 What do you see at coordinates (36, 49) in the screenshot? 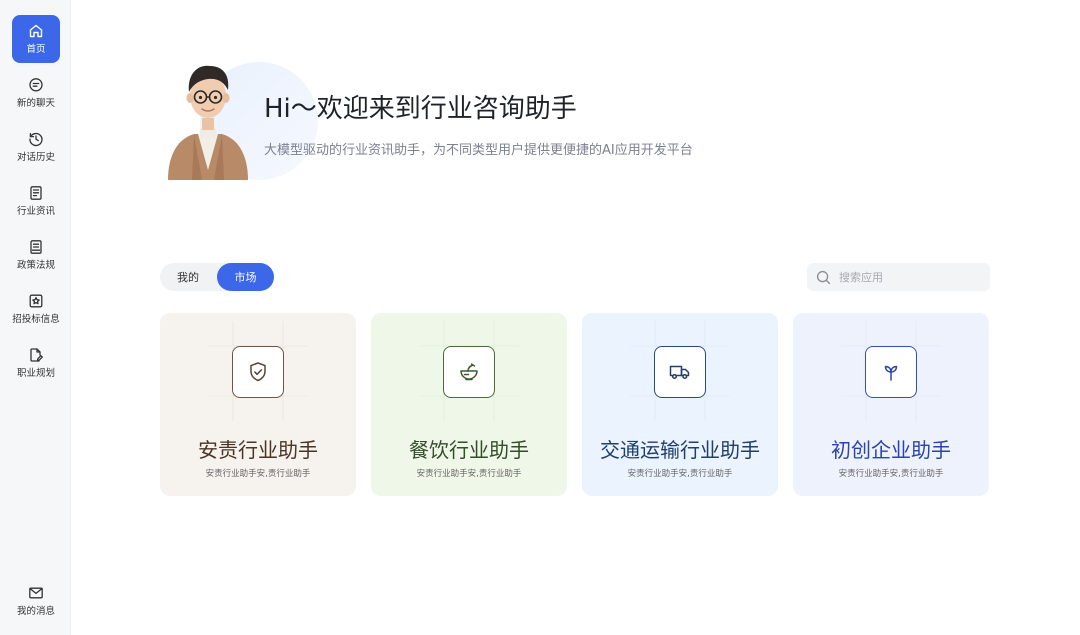
I see `sidebar-item-label: 首页` at bounding box center [36, 49].